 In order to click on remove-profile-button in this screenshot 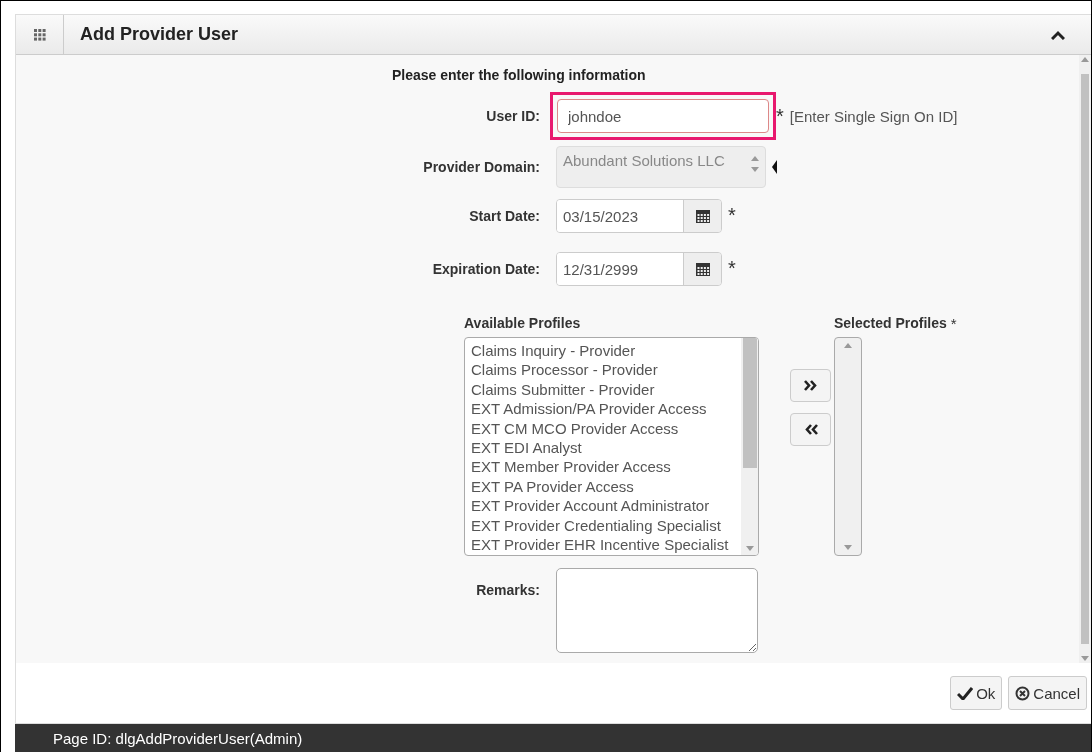, I will do `click(810, 429)`.